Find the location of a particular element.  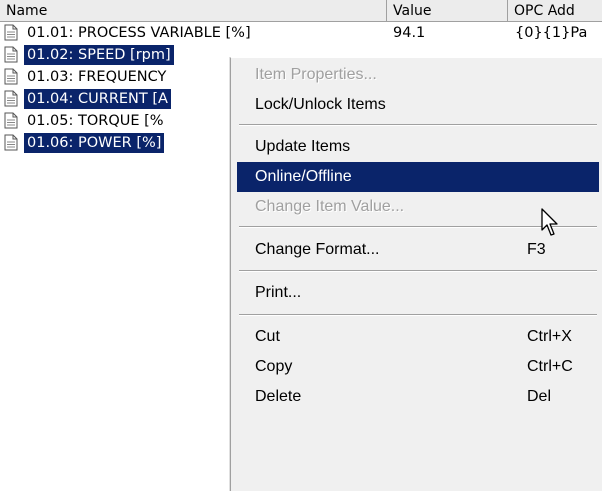

item-name: 01.01: PROCESS VARIABLE [%] is located at coordinates (139, 33).